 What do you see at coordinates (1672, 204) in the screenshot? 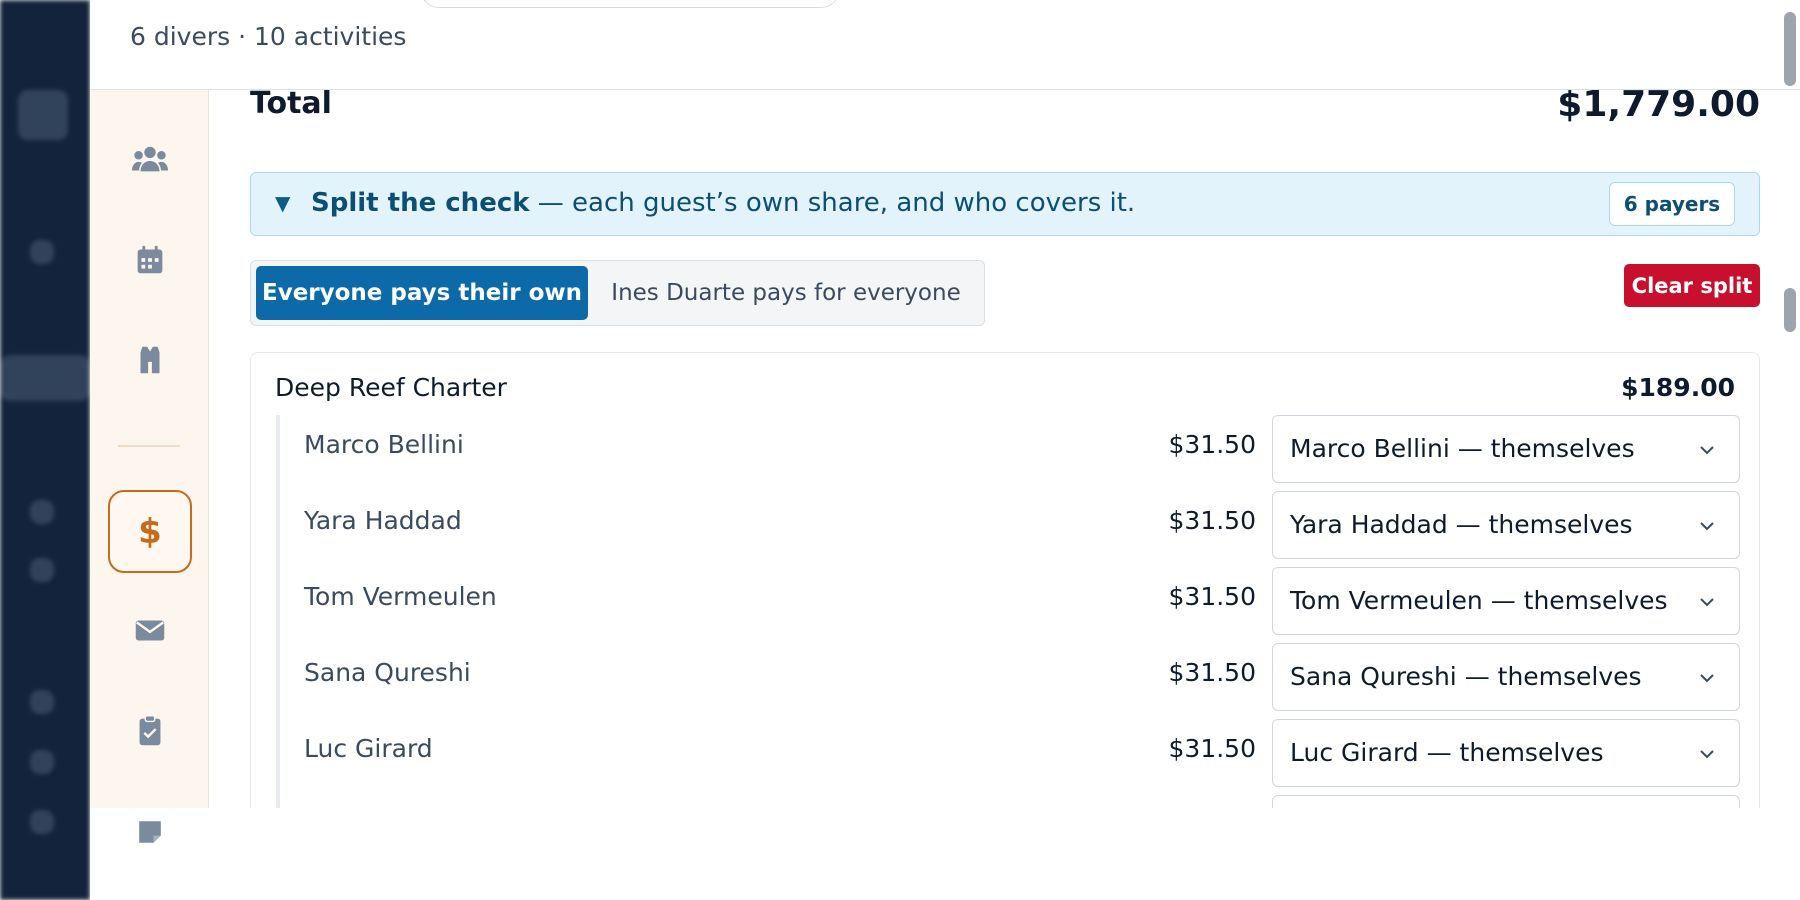
I see `payers-count-badge: 6 payers` at bounding box center [1672, 204].